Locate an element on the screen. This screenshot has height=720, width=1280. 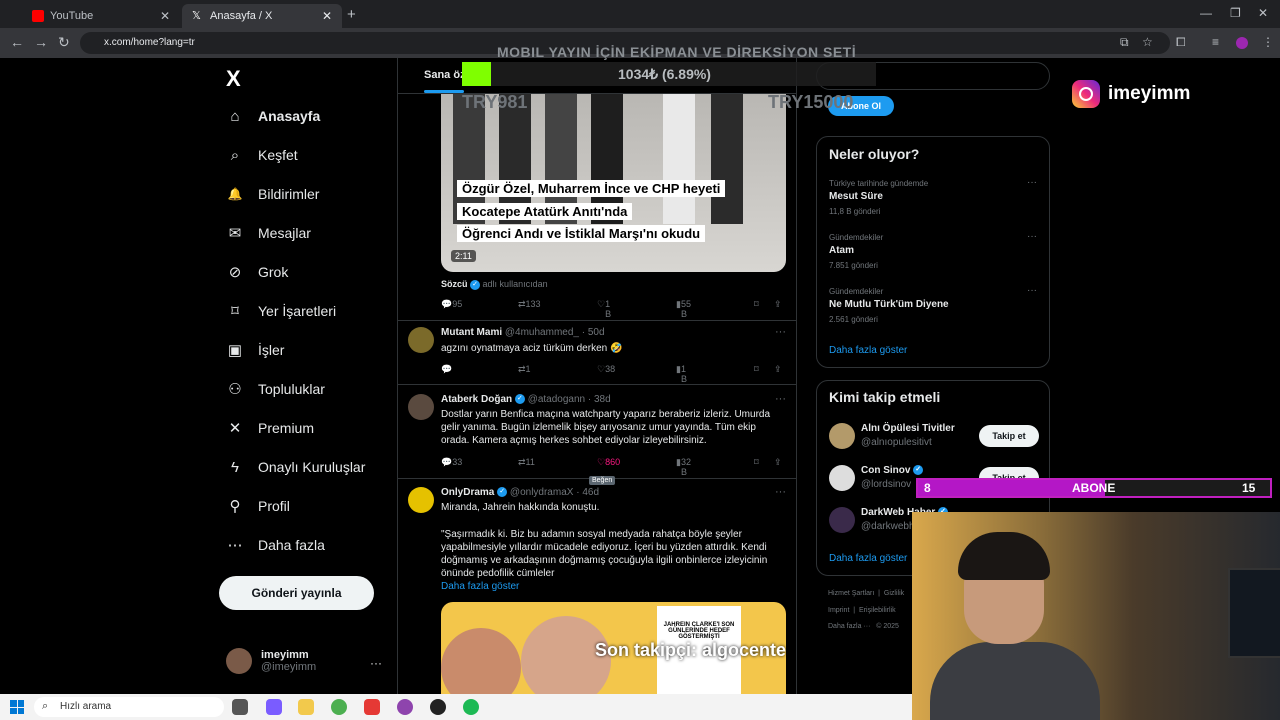
author-name: OnlyDrama is located at coordinates (467, 492).